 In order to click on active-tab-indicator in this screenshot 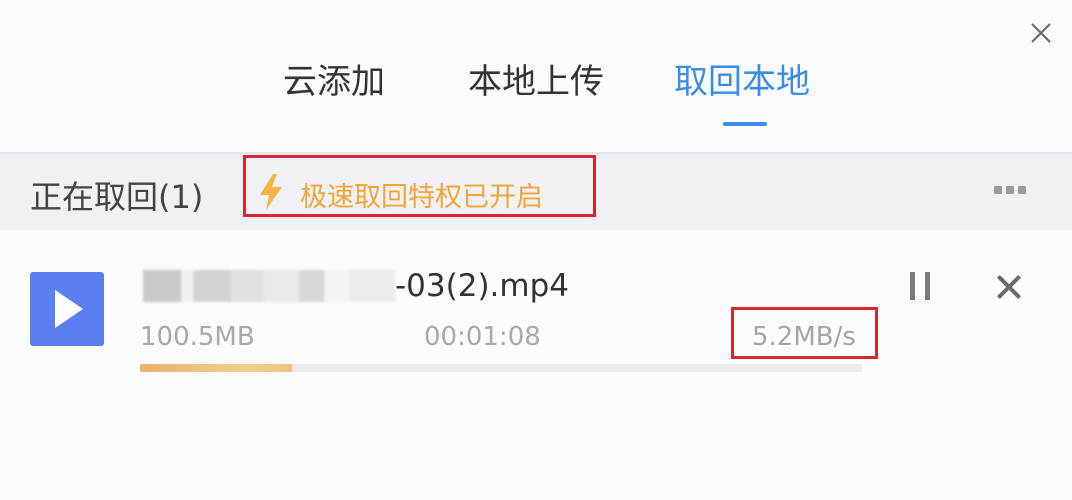, I will do `click(745, 124)`.